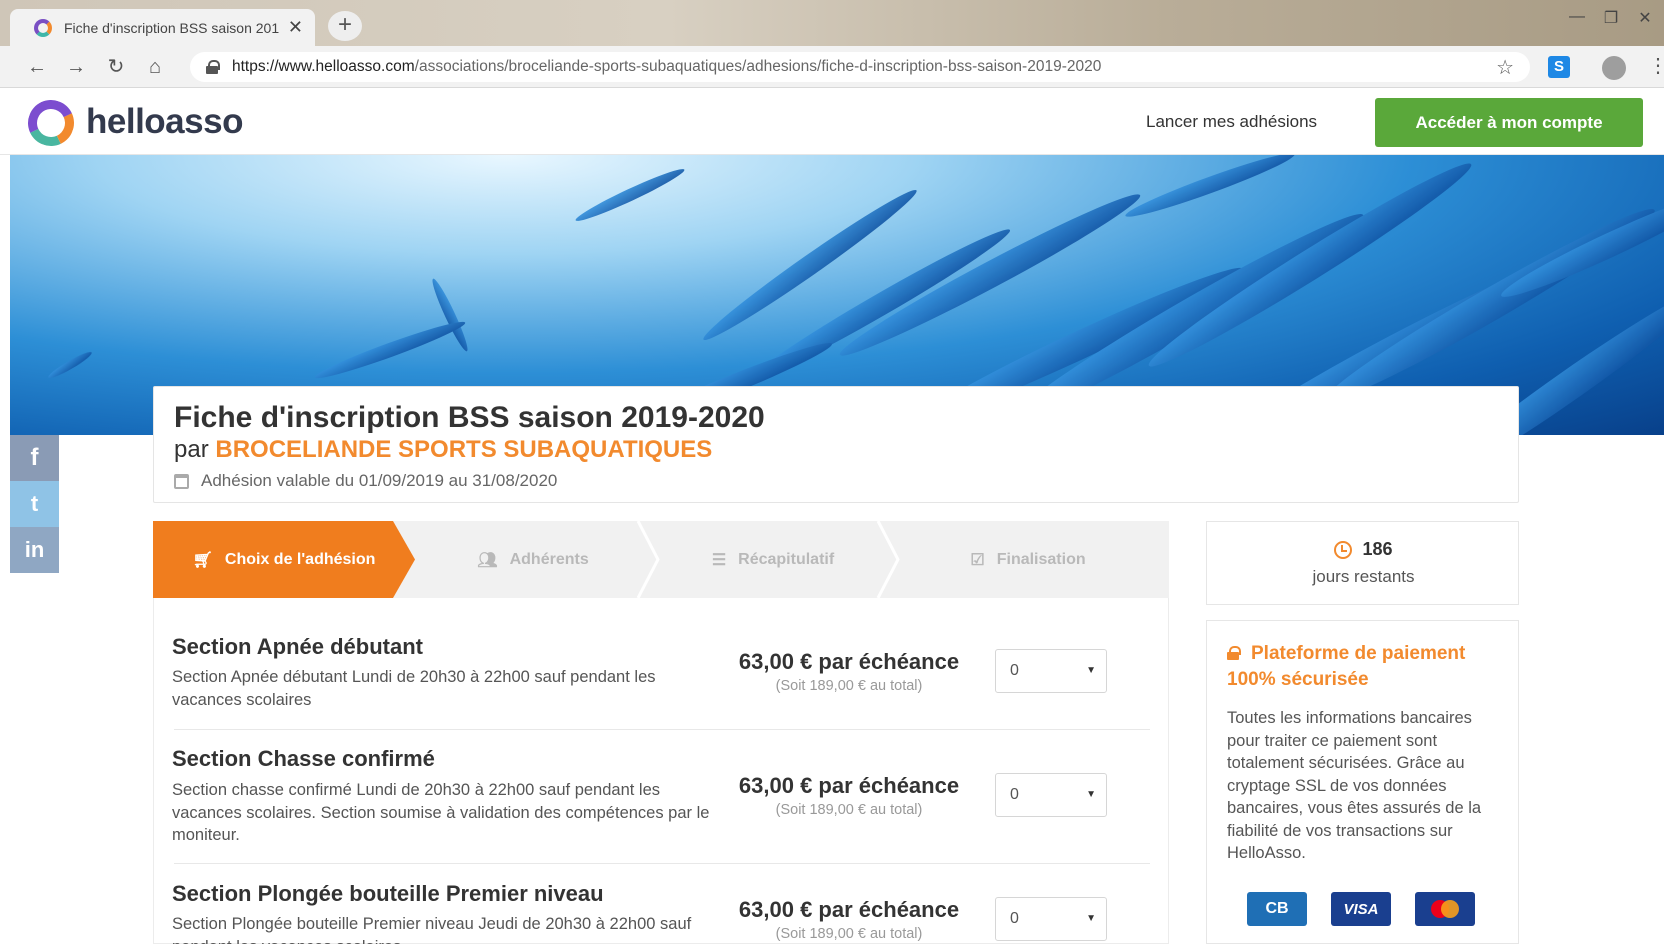  Describe the element at coordinates (76, 67) in the screenshot. I see `forward-icon: →` at that location.